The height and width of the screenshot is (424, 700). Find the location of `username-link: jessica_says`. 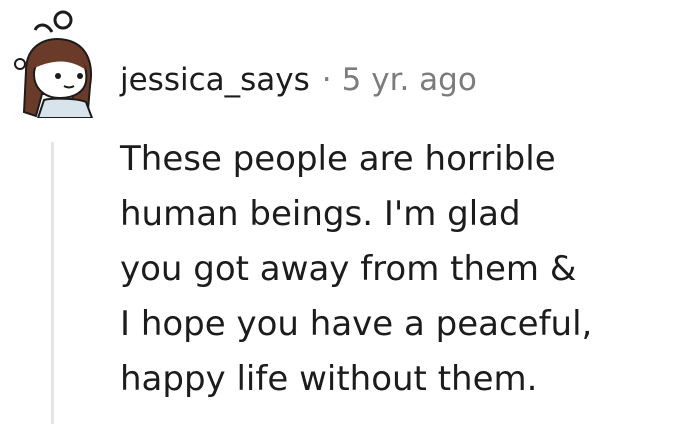

username-link: jessica_says is located at coordinates (215, 80).